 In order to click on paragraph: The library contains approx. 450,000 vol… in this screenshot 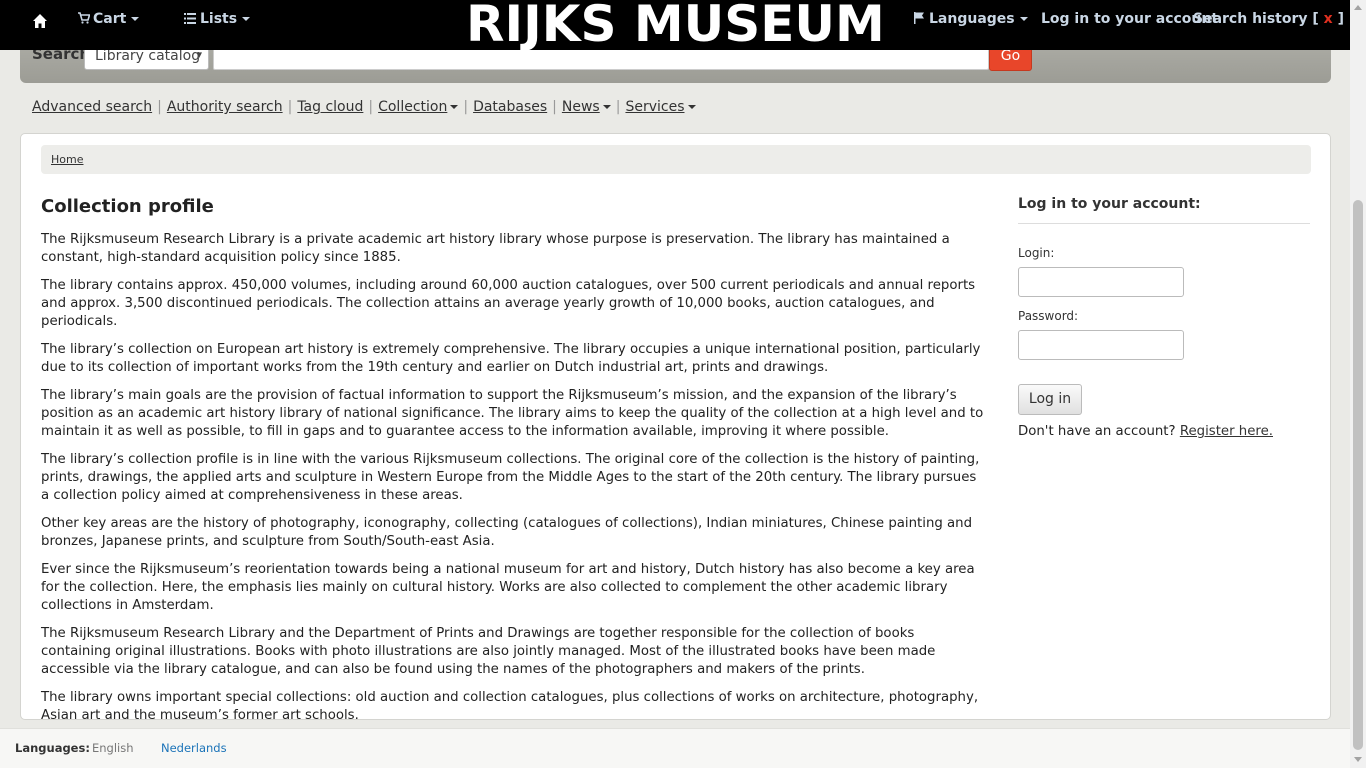, I will do `click(508, 303)`.